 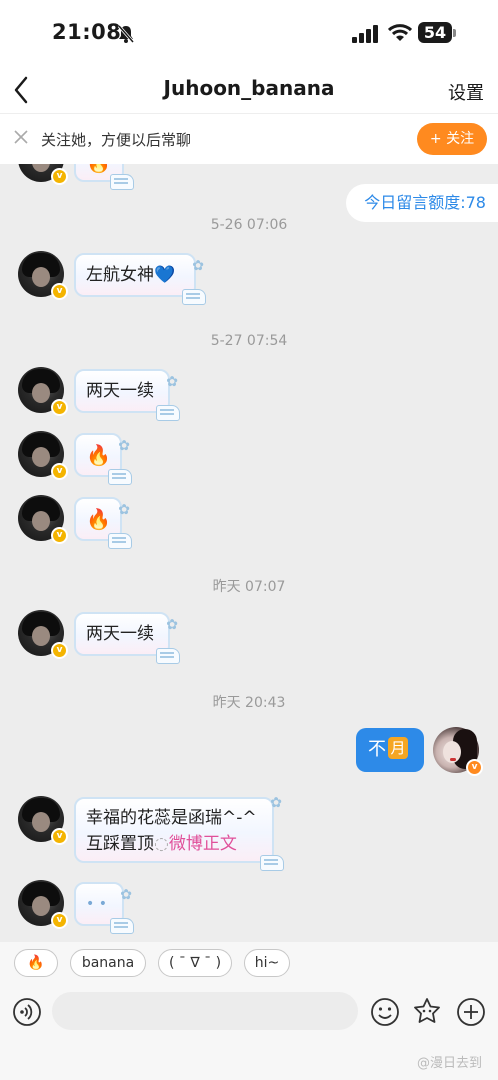 What do you see at coordinates (96, 904) in the screenshot?
I see `message-text: • •` at bounding box center [96, 904].